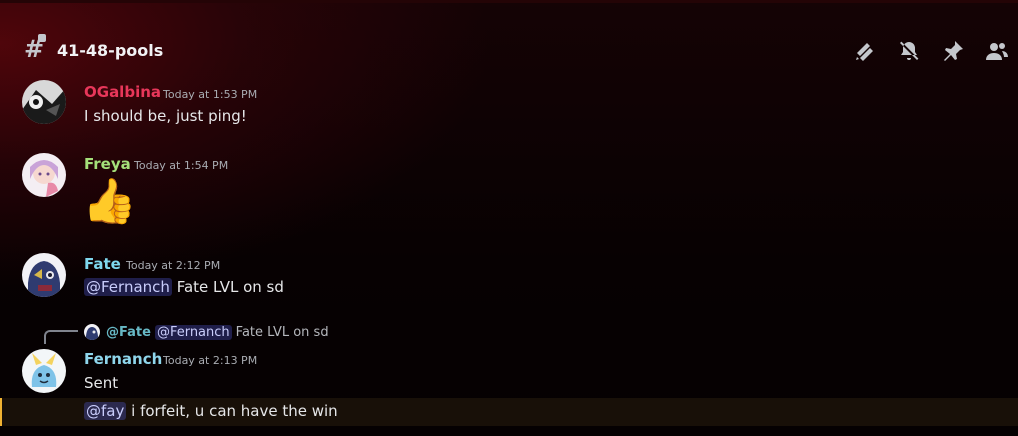 The height and width of the screenshot is (436, 1018). What do you see at coordinates (122, 92) in the screenshot?
I see `username: OGalbina` at bounding box center [122, 92].